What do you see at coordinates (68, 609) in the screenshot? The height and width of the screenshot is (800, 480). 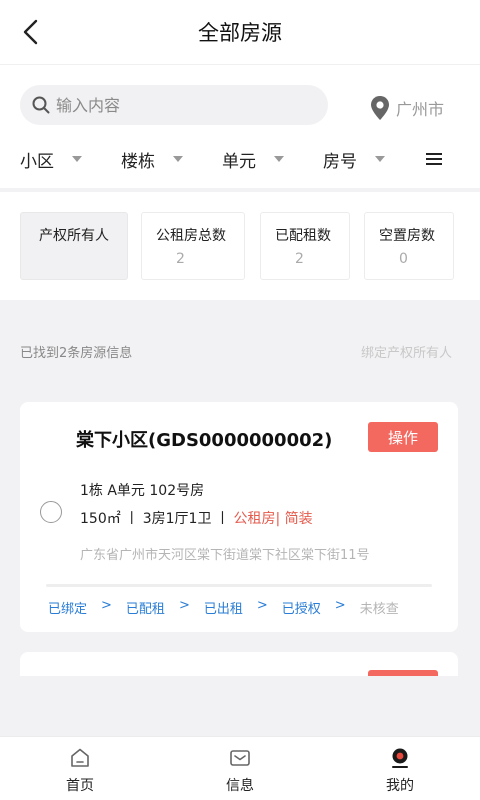 I see `step-bound: 已绑定` at bounding box center [68, 609].